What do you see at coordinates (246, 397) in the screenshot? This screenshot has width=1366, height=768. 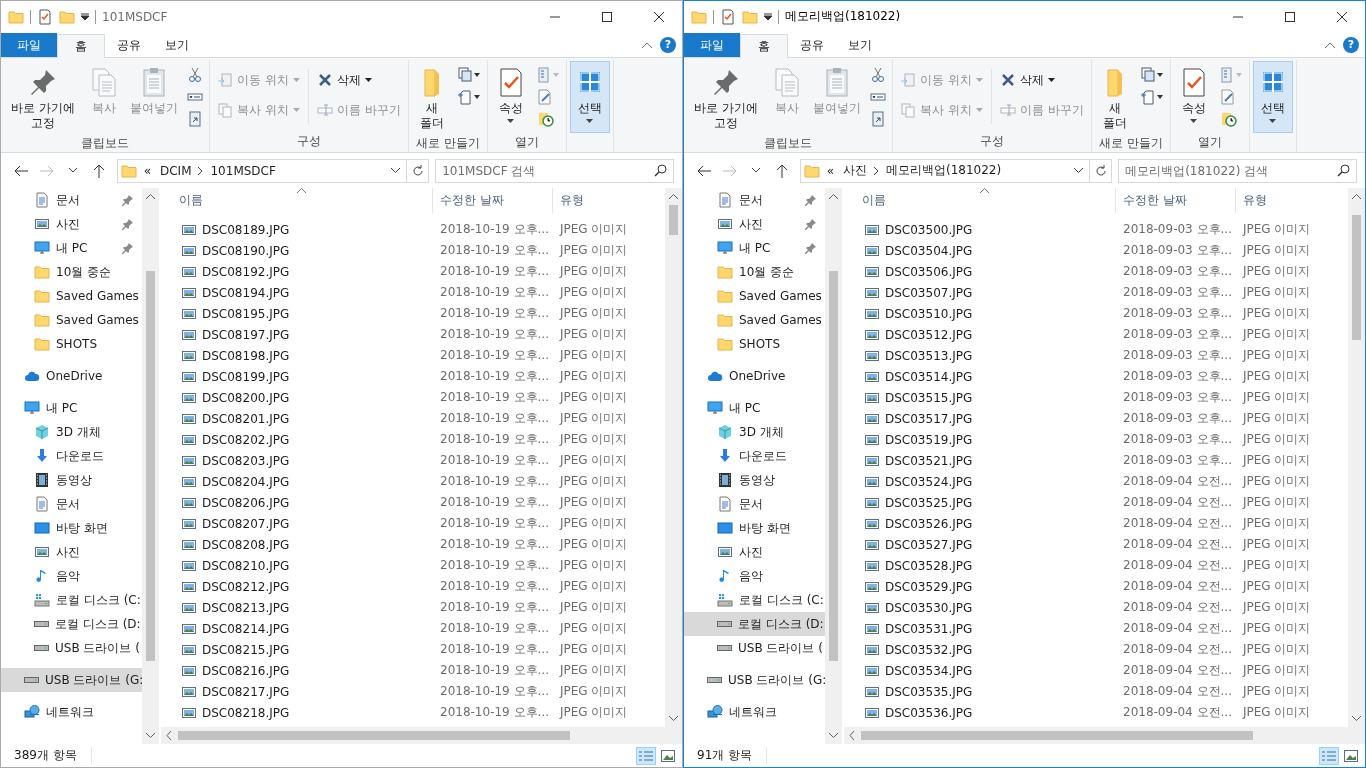 I see `file-name: DSC08200.JPG` at bounding box center [246, 397].